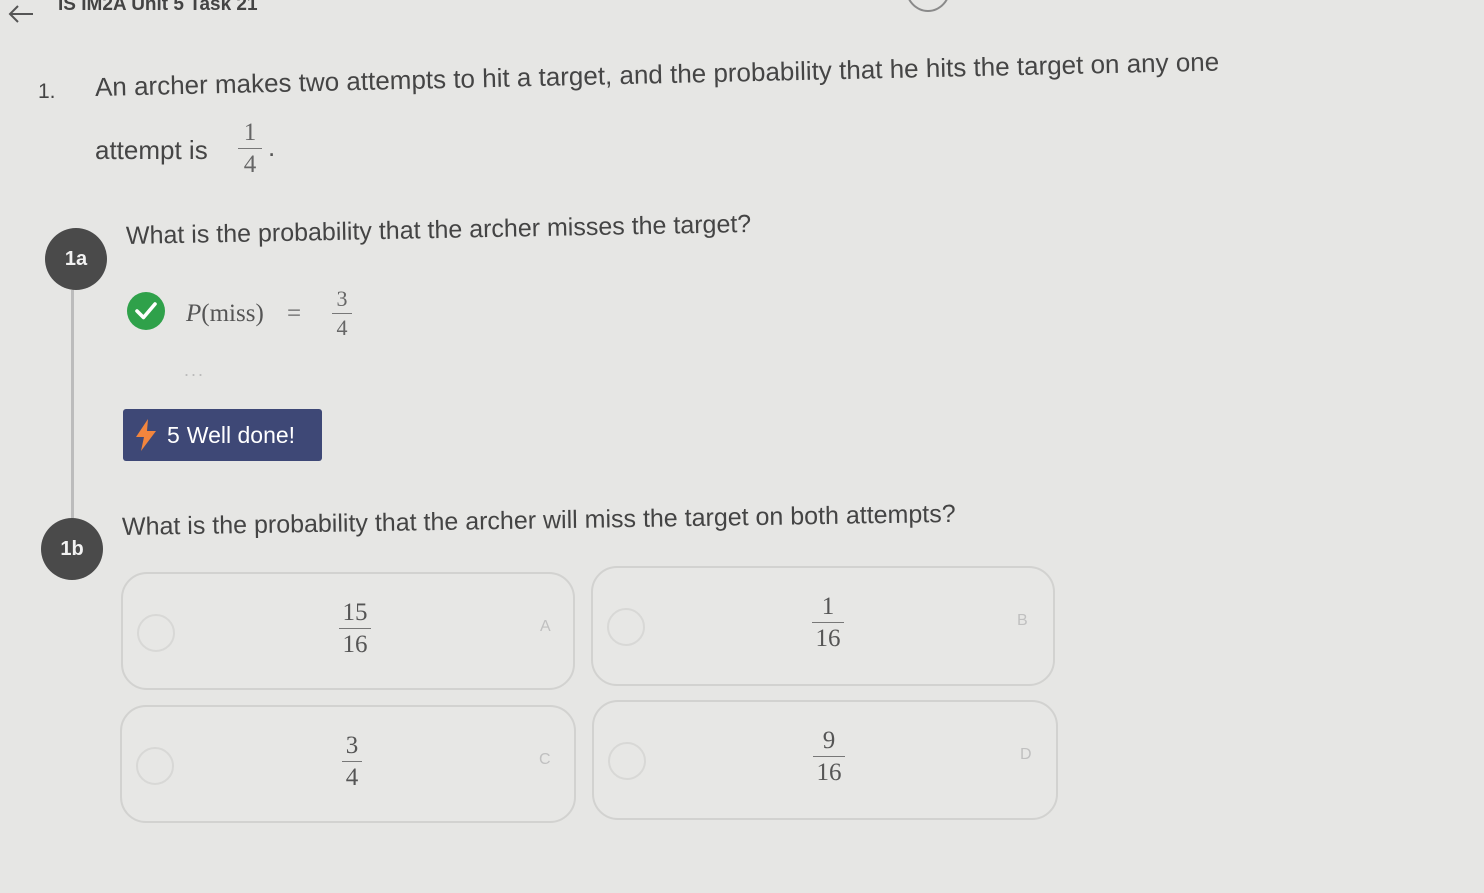 The height and width of the screenshot is (893, 1484). I want to click on question-number: 1., so click(47, 91).